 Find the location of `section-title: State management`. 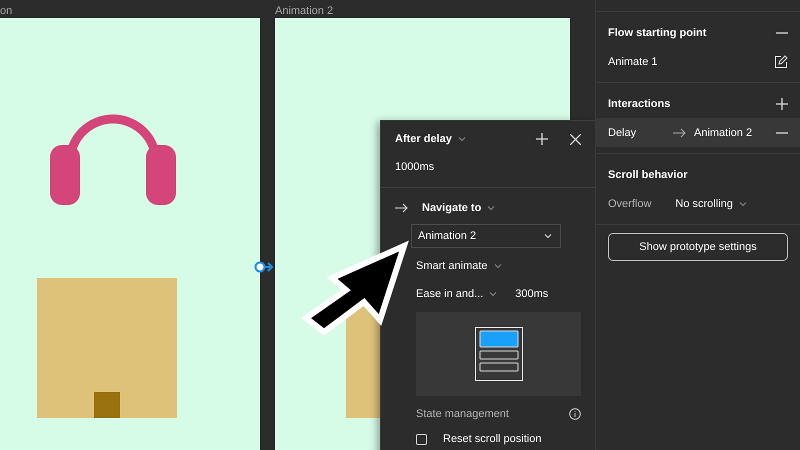

section-title: State management is located at coordinates (463, 414).